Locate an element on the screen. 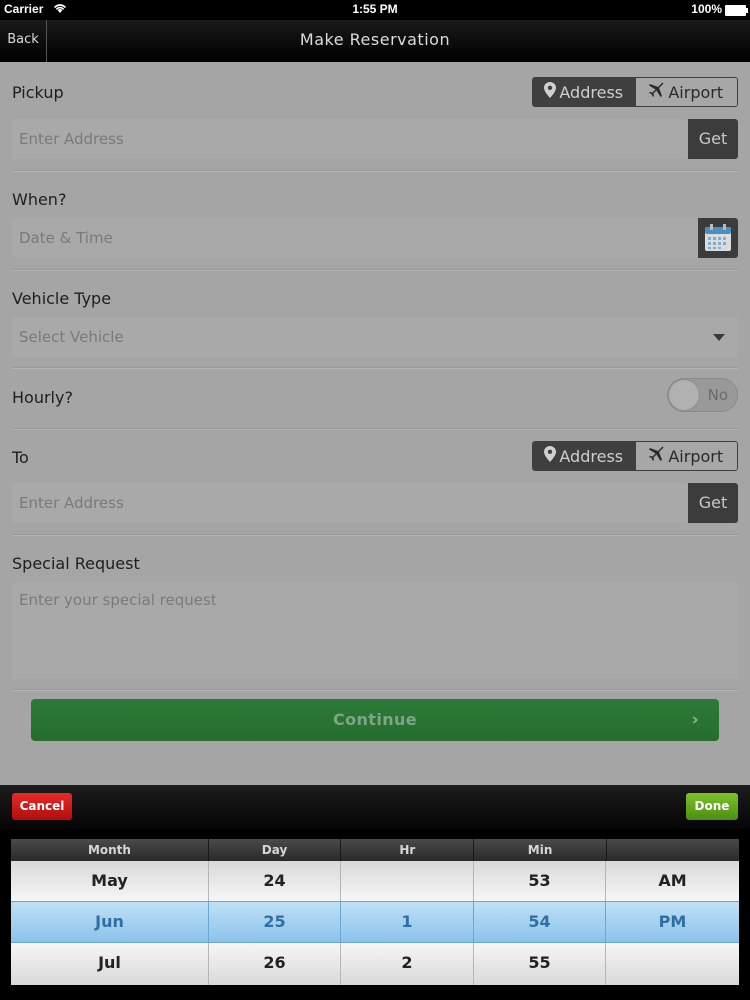 This screenshot has height=1000, width=750. picker-wheels: May 24 53 AM Jun 25 1 54 PM Jul 26 2 55 is located at coordinates (375, 930).